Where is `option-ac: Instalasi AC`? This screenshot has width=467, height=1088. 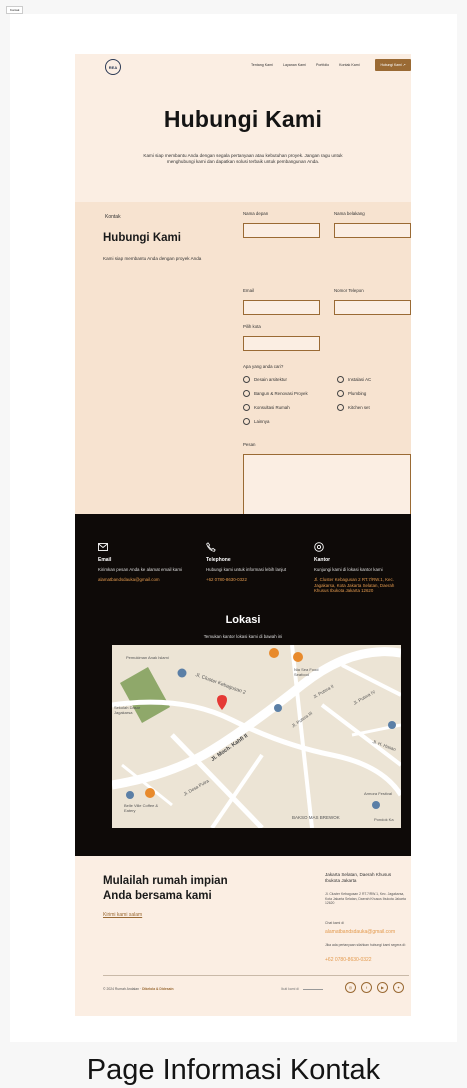
option-ac: Instalasi AC is located at coordinates (354, 379).